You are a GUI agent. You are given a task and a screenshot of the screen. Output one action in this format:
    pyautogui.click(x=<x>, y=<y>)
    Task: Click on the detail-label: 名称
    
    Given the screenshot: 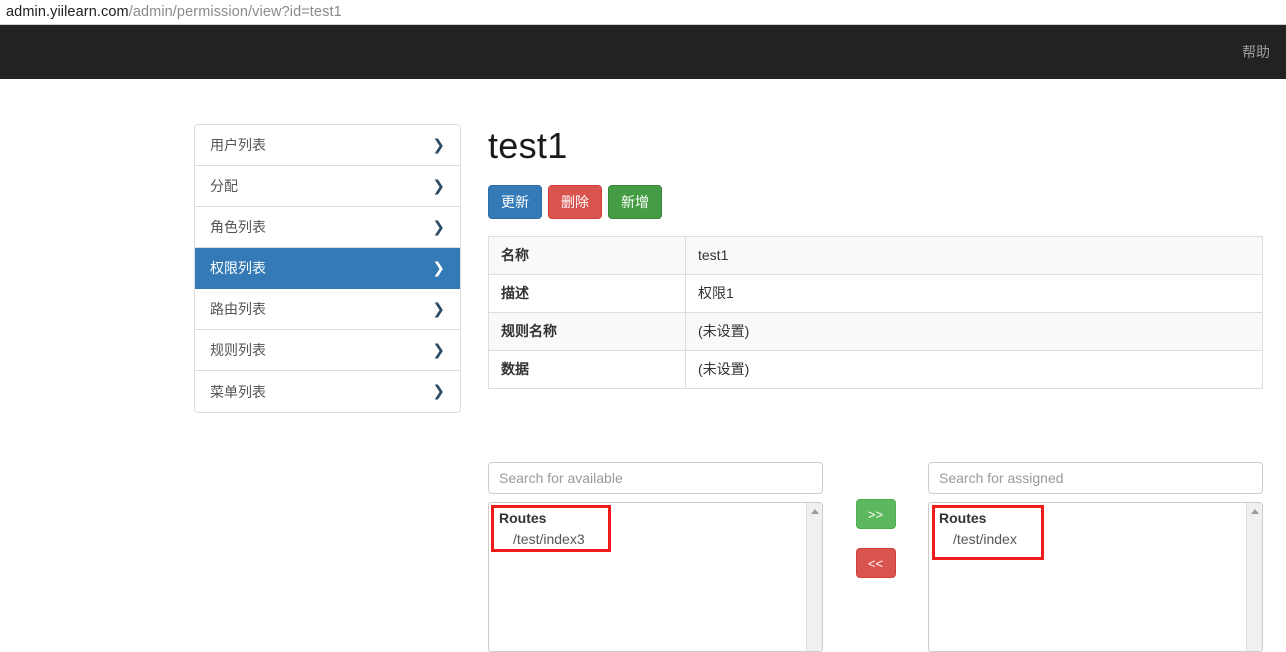 What is the action you would take?
    pyautogui.click(x=587, y=255)
    